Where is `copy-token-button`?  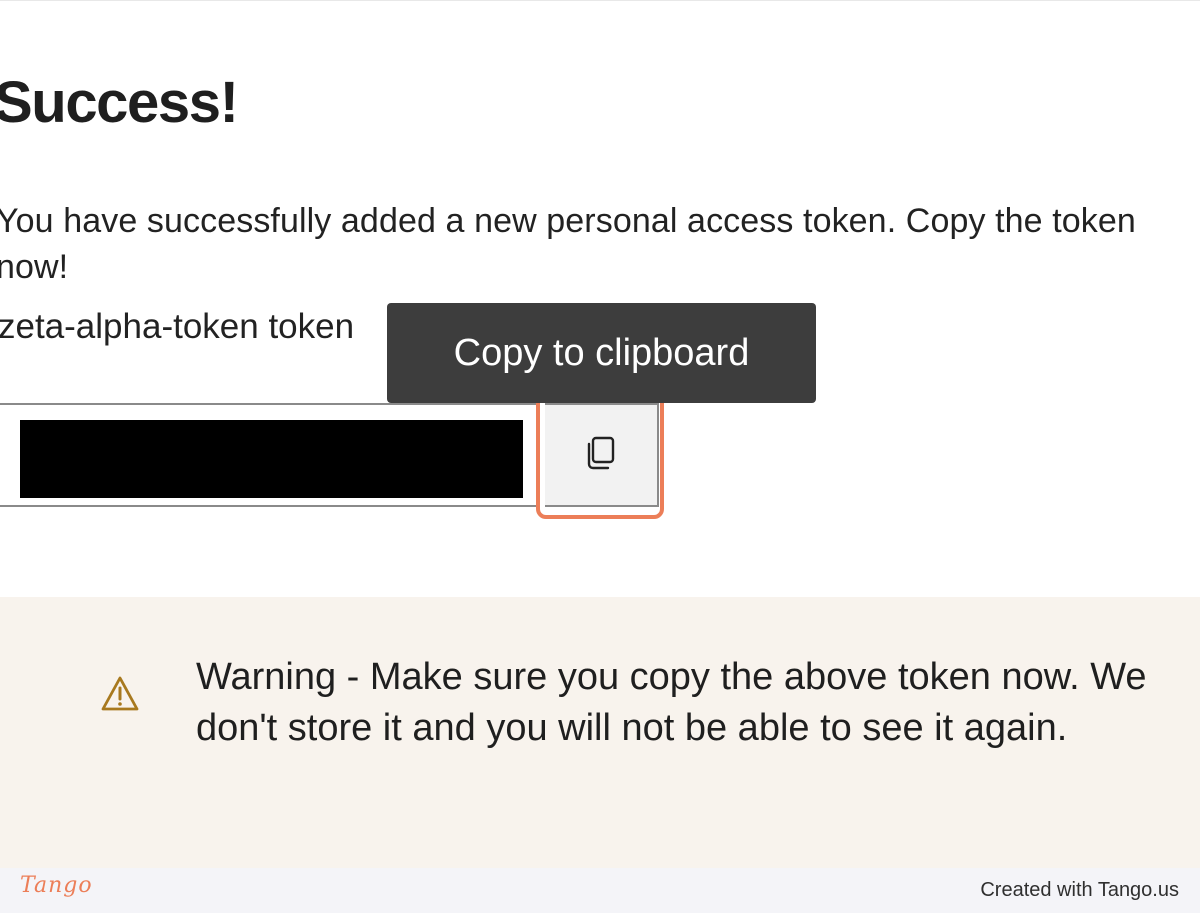 copy-token-button is located at coordinates (602, 455).